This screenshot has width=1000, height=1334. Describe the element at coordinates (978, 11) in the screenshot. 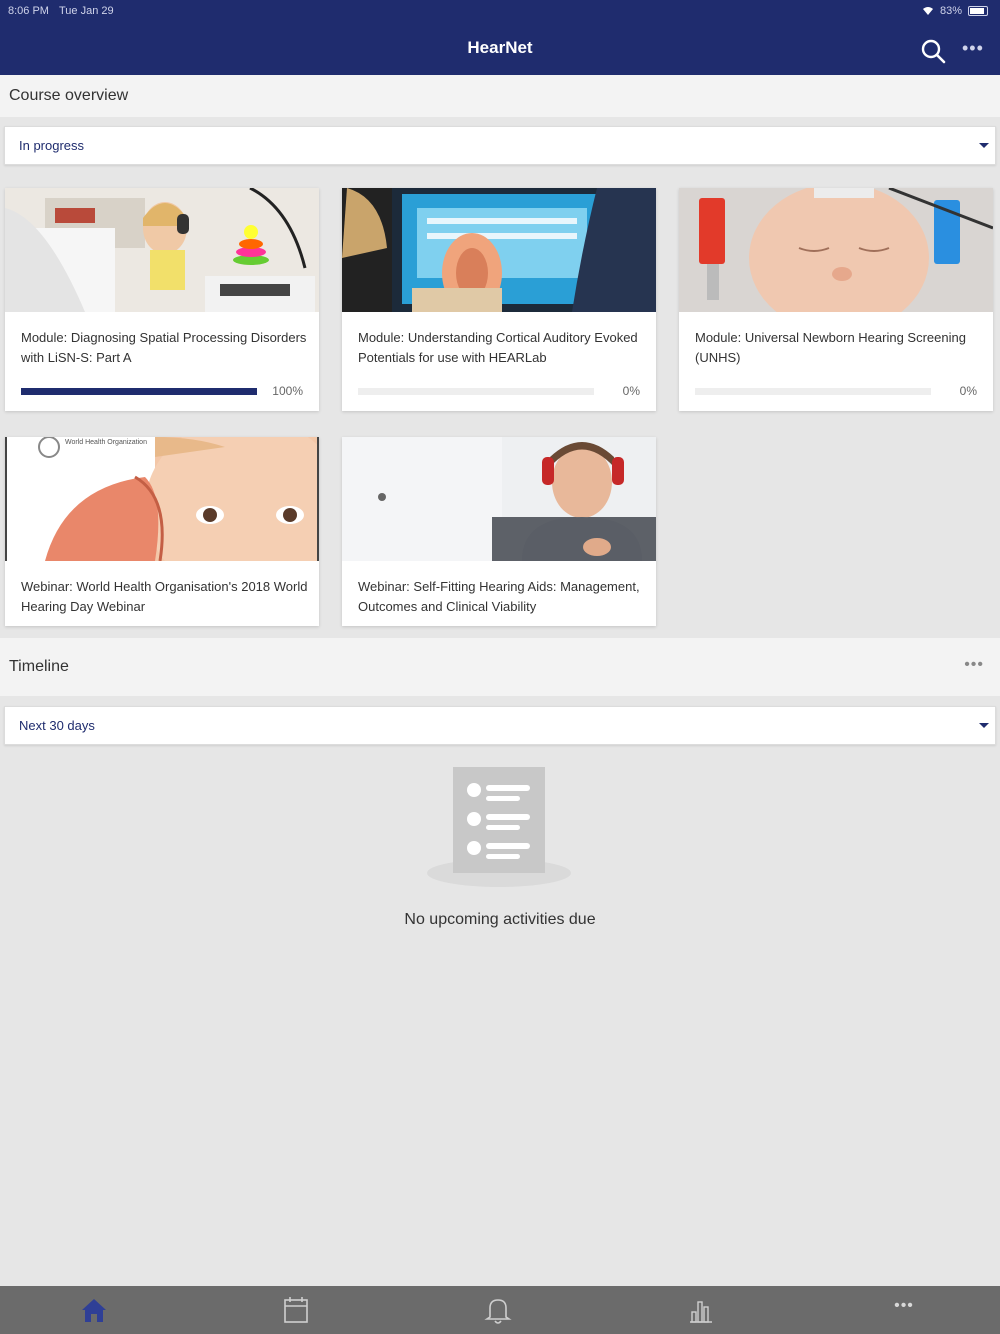

I see `battery-icon` at that location.